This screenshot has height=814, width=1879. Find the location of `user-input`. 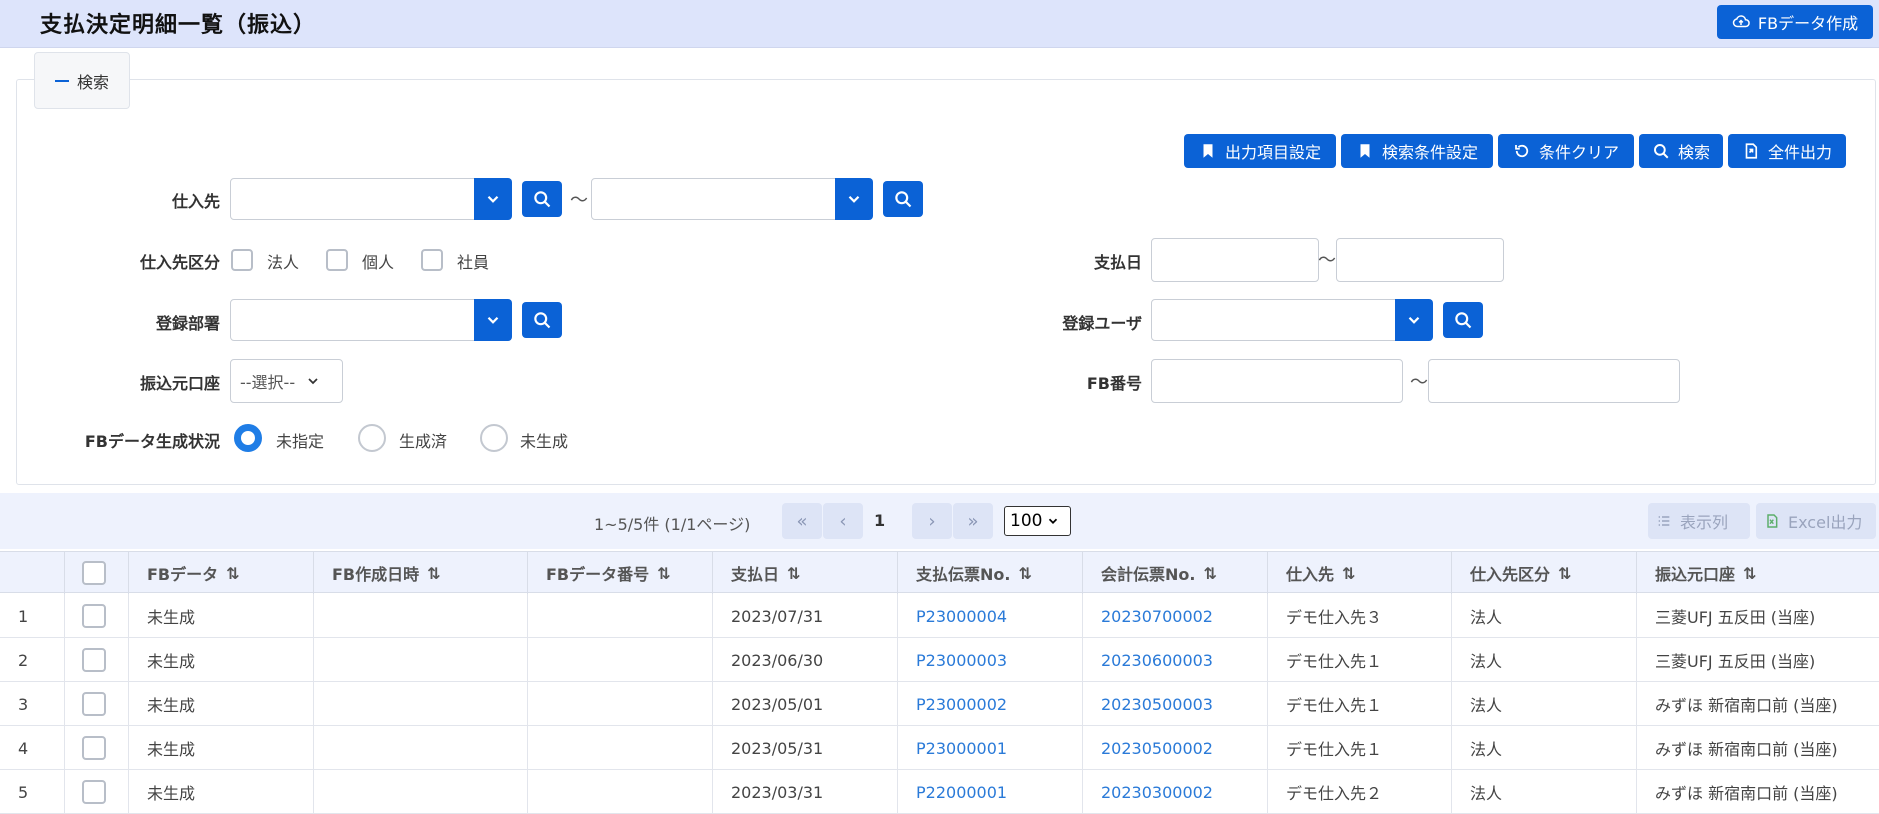

user-input is located at coordinates (1273, 320).